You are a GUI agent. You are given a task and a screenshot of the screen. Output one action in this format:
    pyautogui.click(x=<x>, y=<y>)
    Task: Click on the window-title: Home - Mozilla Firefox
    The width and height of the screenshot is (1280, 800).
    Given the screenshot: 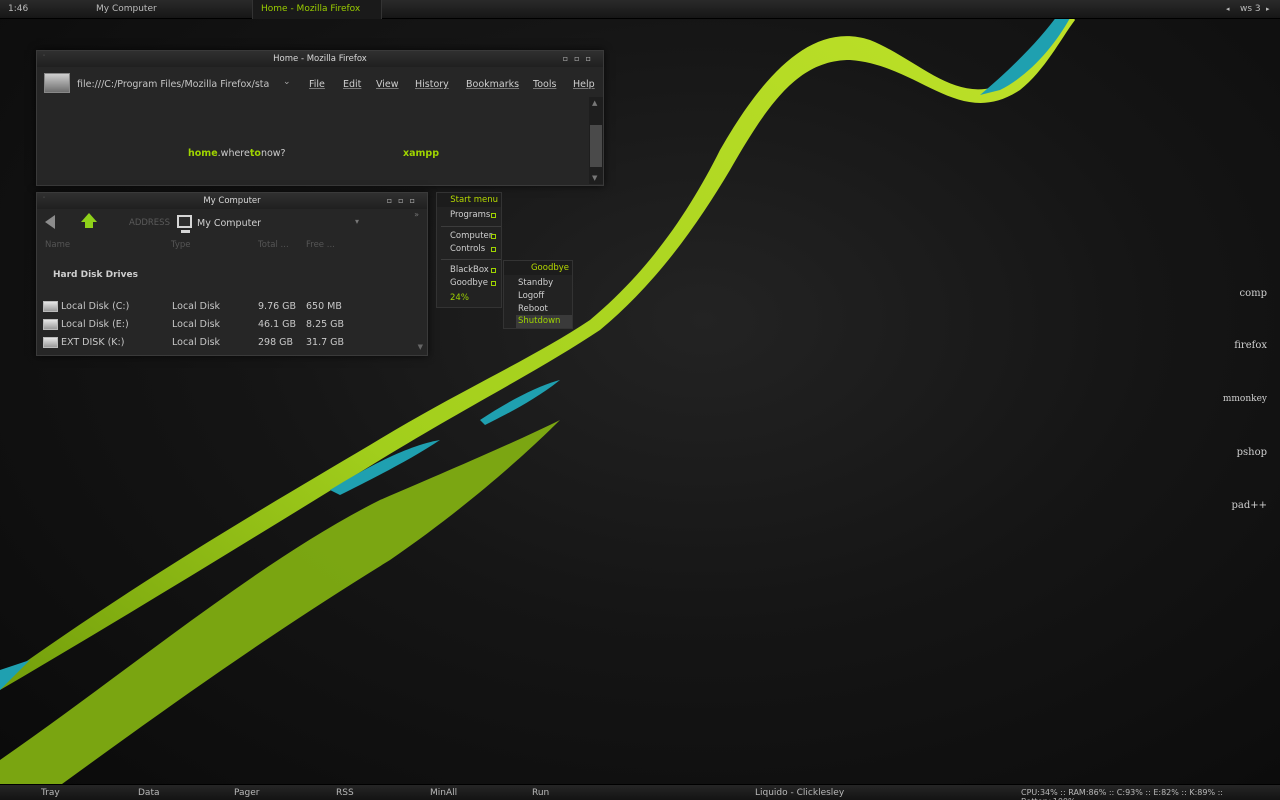 What is the action you would take?
    pyautogui.click(x=320, y=59)
    